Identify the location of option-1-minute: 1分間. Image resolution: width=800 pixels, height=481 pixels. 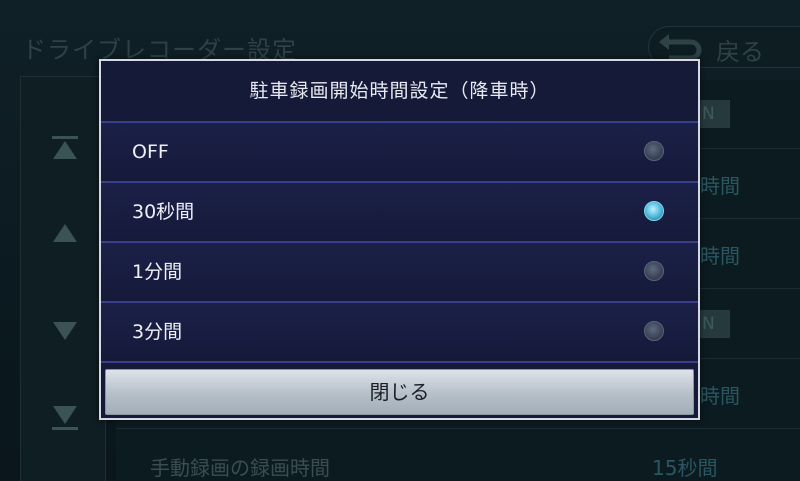
(399, 272).